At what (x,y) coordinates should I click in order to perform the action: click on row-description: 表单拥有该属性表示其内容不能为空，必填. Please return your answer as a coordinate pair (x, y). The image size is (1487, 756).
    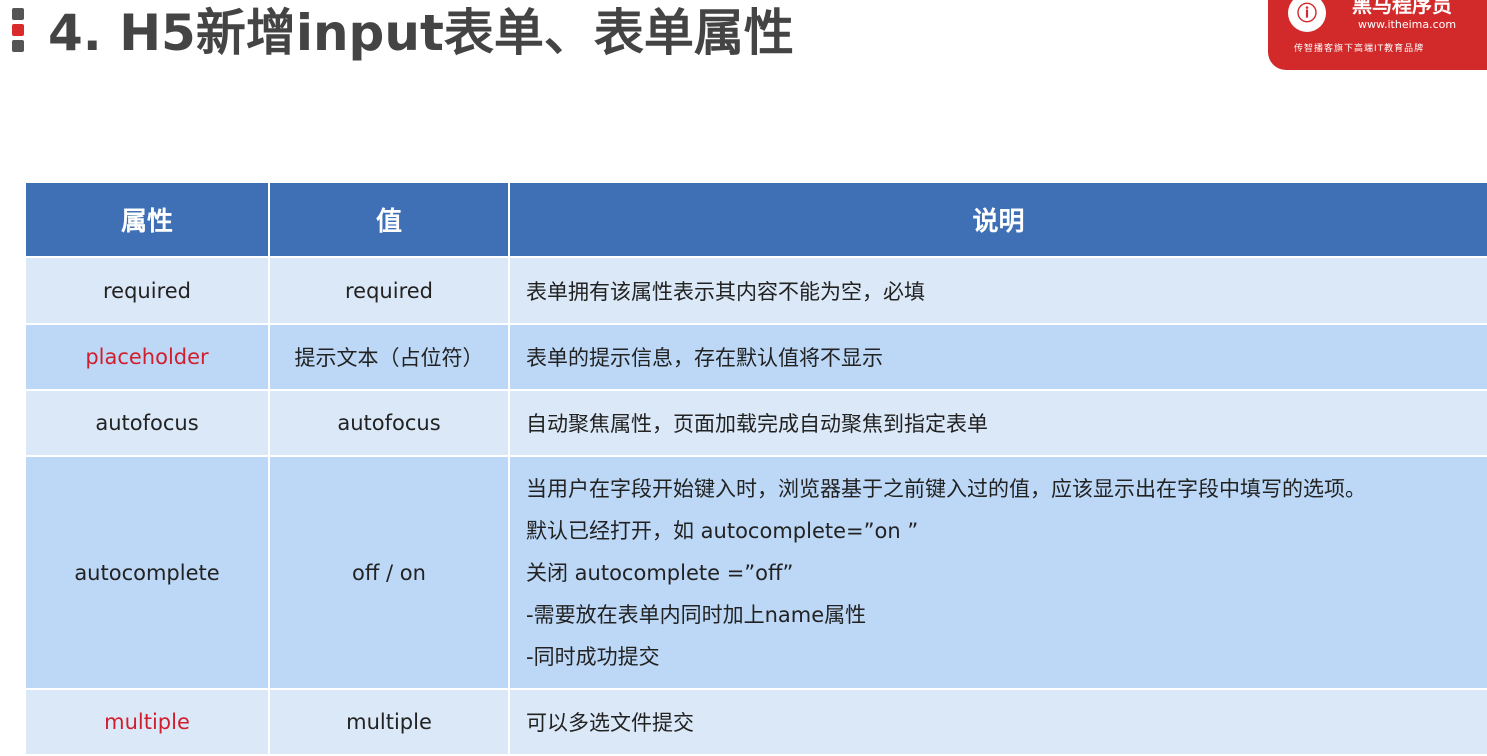
    Looking at the image, I should click on (997, 290).